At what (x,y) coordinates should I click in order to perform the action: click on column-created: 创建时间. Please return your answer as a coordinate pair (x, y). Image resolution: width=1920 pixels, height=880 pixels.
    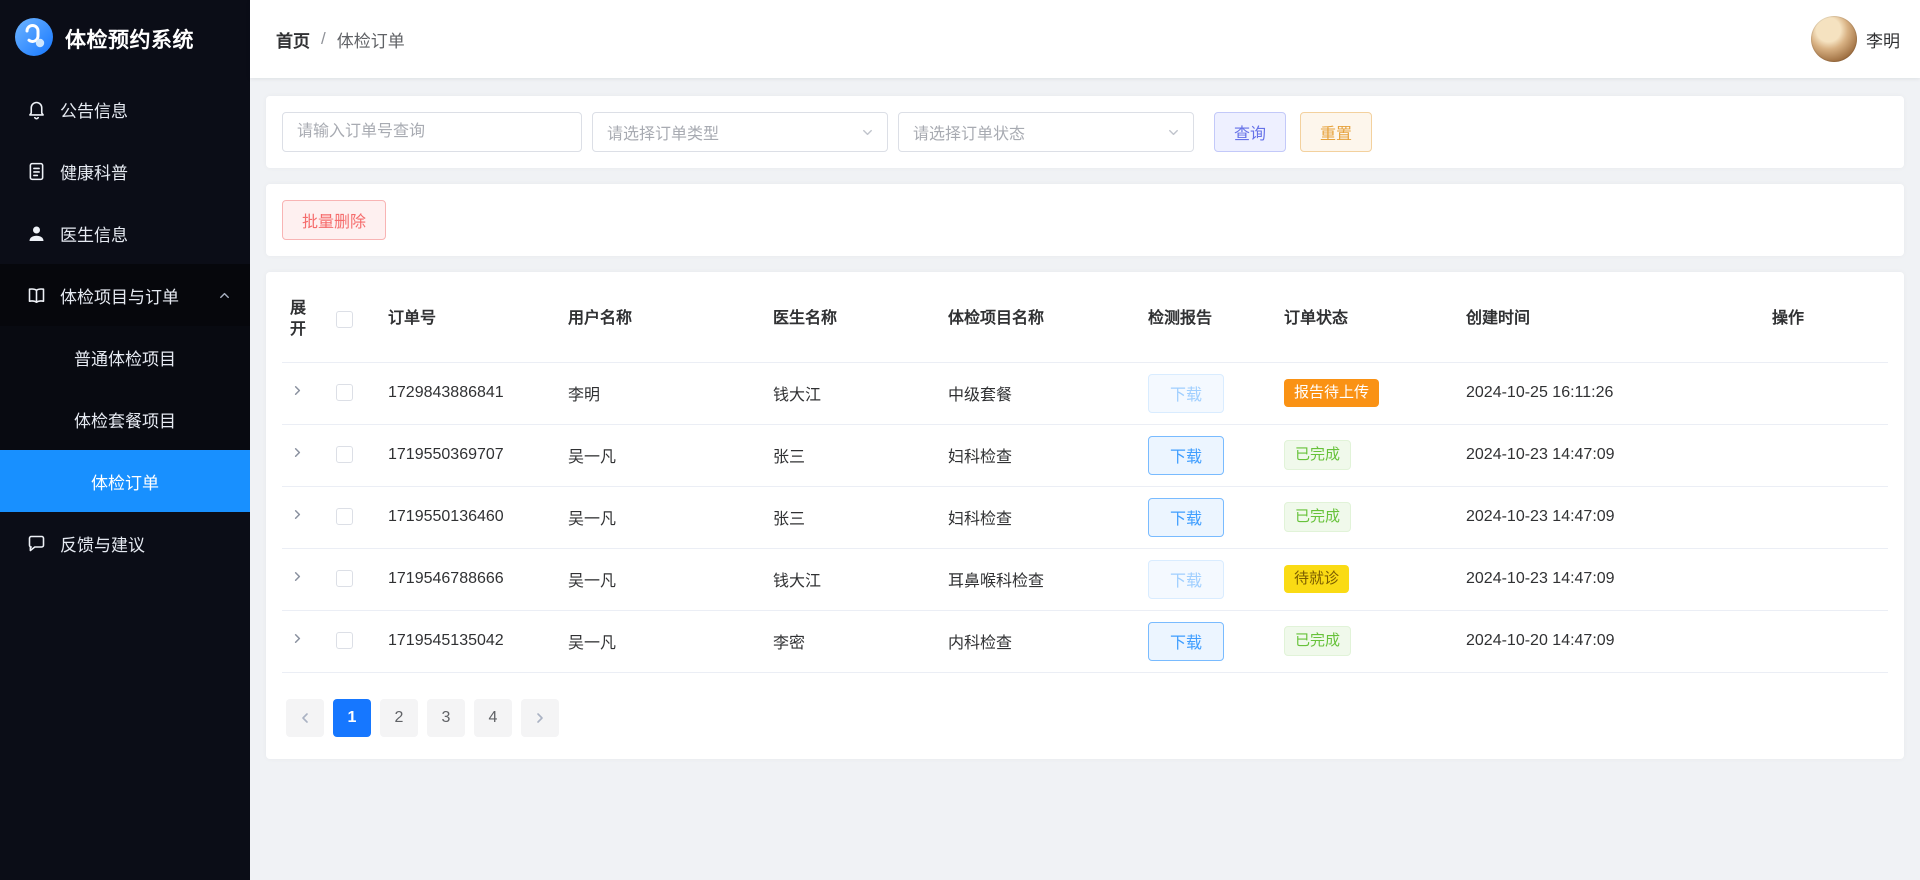
    Looking at the image, I should click on (1611, 320).